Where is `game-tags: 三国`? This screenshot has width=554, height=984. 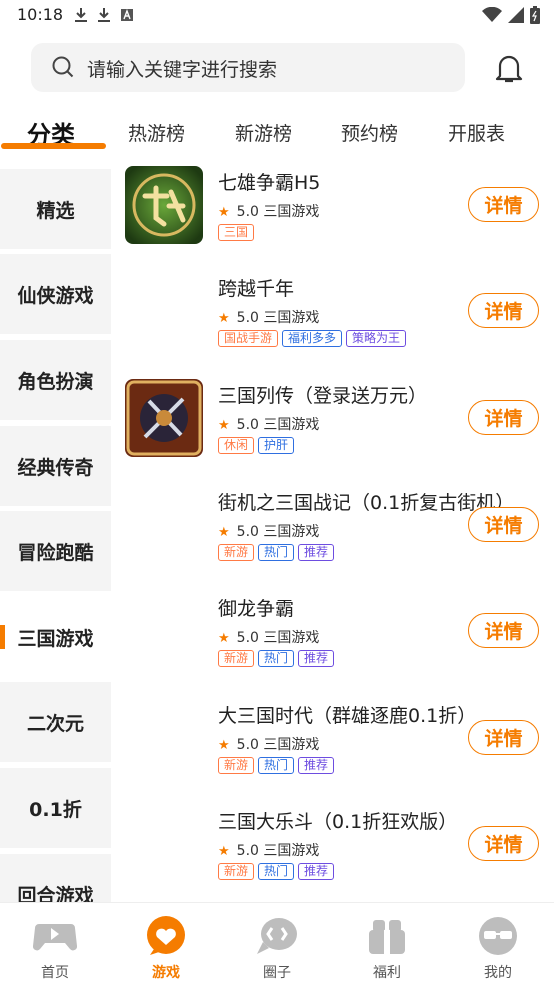
game-tags: 三国 is located at coordinates (236, 232).